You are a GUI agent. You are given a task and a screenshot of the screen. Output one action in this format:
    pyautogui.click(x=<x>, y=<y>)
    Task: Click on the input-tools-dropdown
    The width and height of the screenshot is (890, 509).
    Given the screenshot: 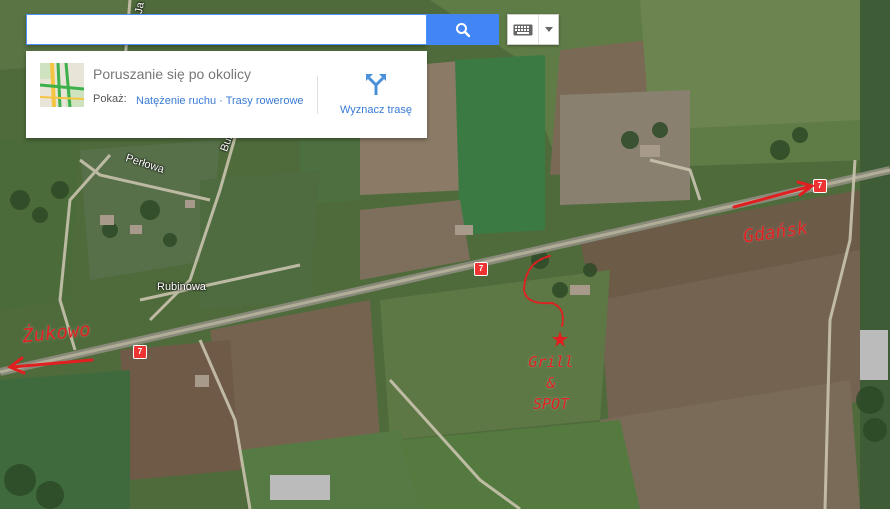 What is the action you would take?
    pyautogui.click(x=548, y=29)
    